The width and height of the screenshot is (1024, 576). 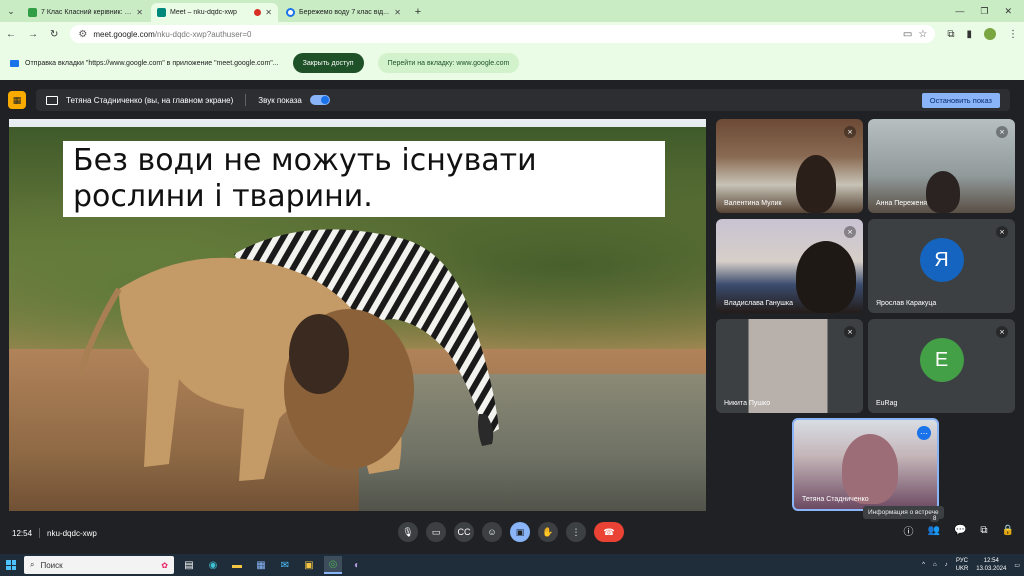 What do you see at coordinates (969, 34) in the screenshot?
I see `side-panel-icon: ▮` at bounding box center [969, 34].